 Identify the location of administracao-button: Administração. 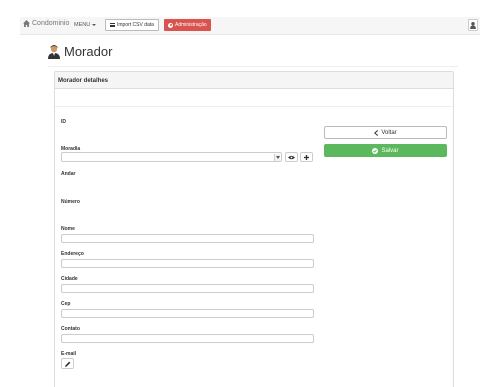
(187, 25).